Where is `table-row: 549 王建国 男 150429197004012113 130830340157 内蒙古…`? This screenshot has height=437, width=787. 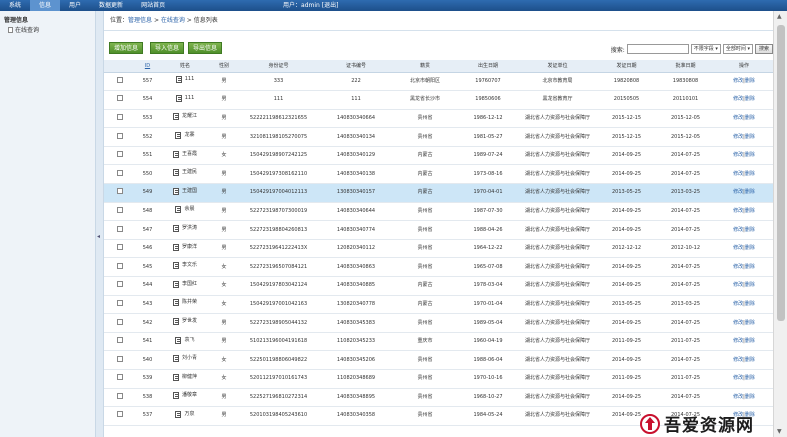 table-row: 549 王建国 男 150429197004012113 130830340157 内蒙古… is located at coordinates (438, 193).